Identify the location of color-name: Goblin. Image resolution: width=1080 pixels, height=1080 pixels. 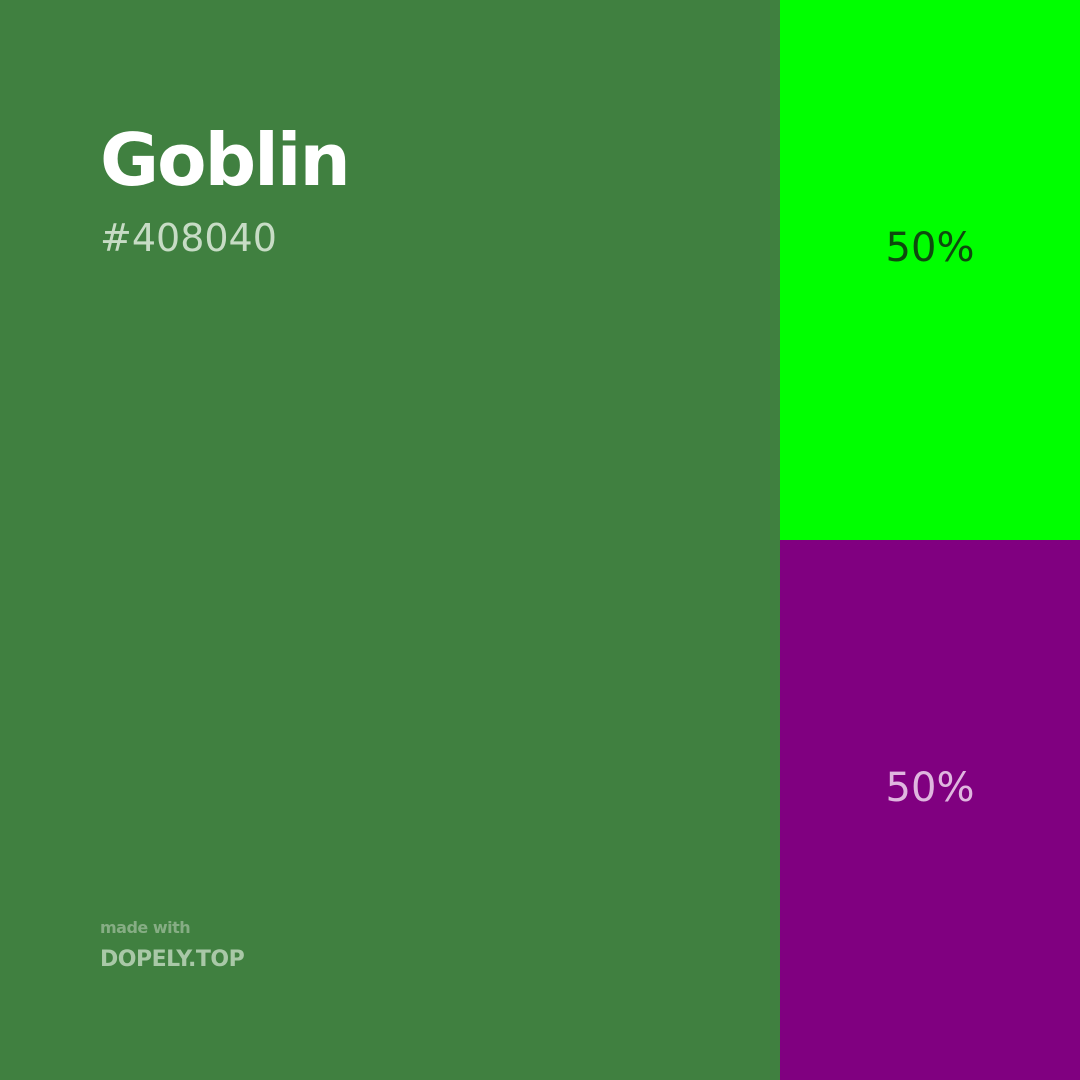
(225, 160).